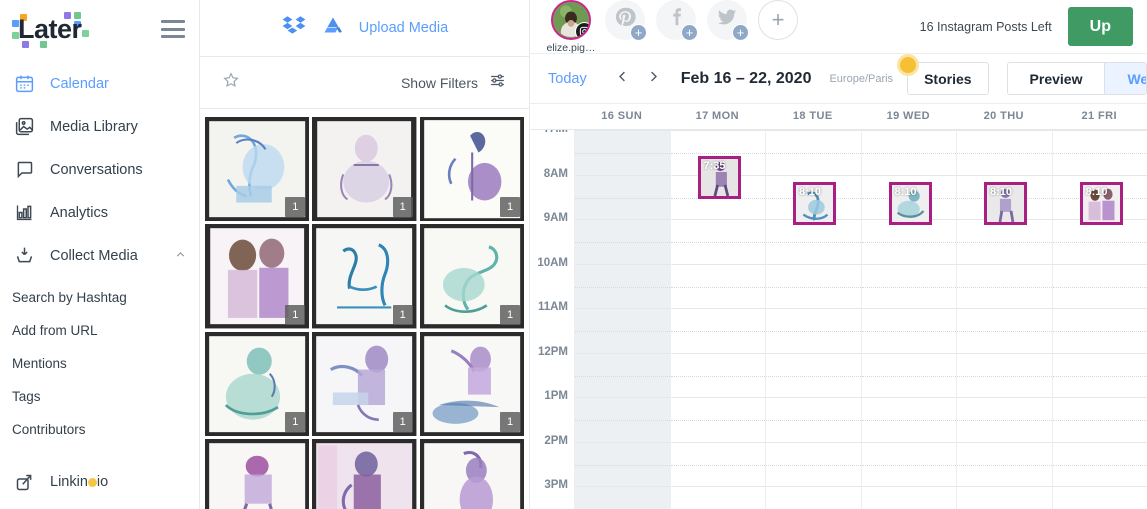 The height and width of the screenshot is (509, 1147). Describe the element at coordinates (24, 127) in the screenshot. I see `image-stack-icon` at that location.